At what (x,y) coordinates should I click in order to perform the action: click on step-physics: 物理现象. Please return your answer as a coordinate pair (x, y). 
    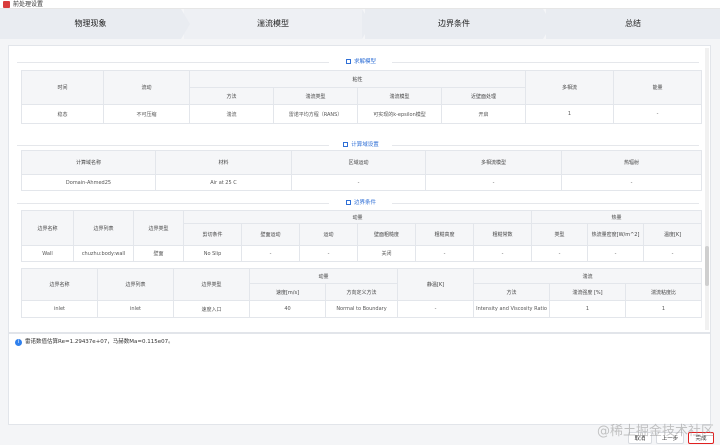
    Looking at the image, I should click on (95, 24).